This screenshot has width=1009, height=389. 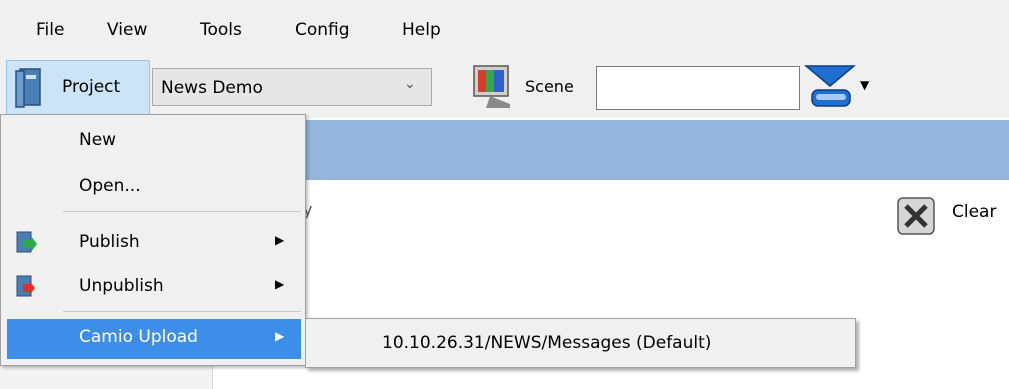 I want to click on project-select-value: News Demo, so click(x=212, y=88).